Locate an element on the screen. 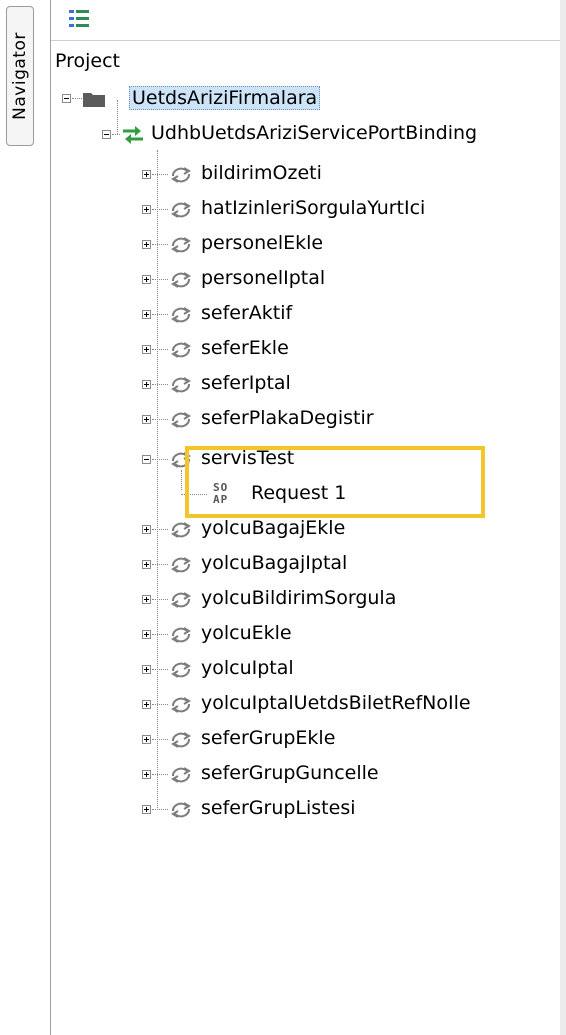 The image size is (566, 1035). project-name-label: UetdsAriziFirmalara is located at coordinates (225, 98).